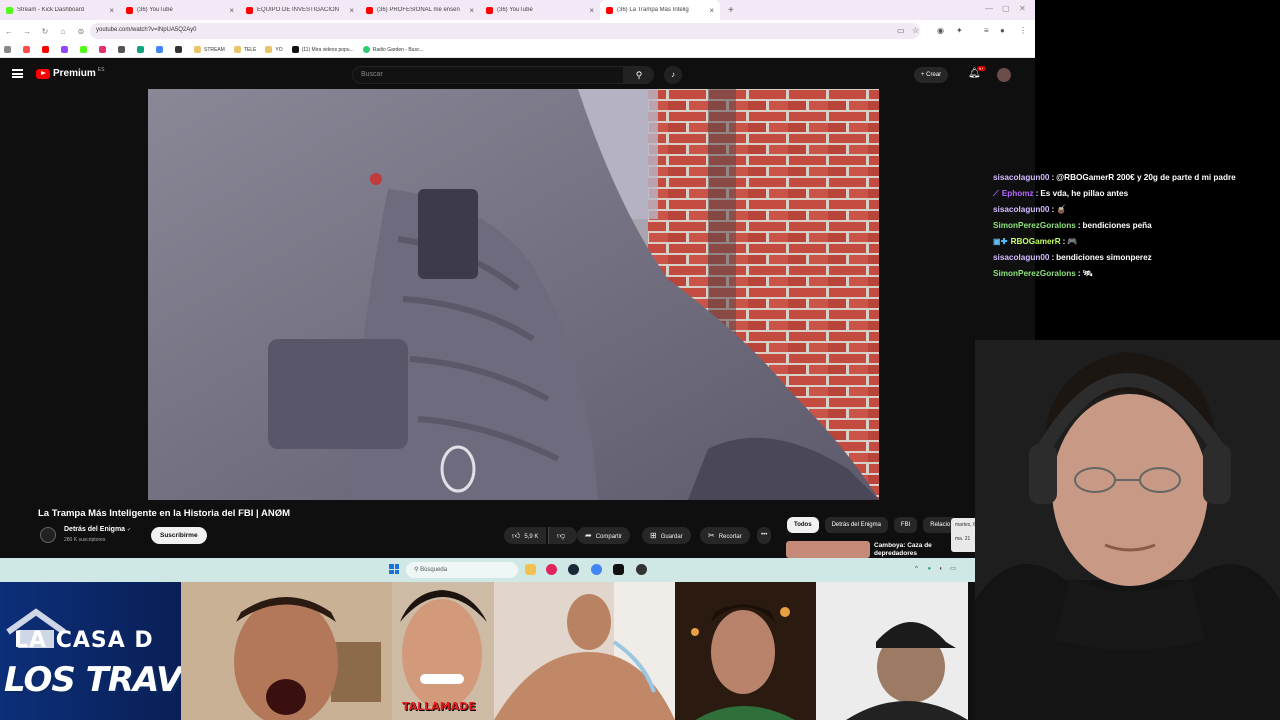  Describe the element at coordinates (27, 31) in the screenshot. I see `forward-icon: →` at that location.